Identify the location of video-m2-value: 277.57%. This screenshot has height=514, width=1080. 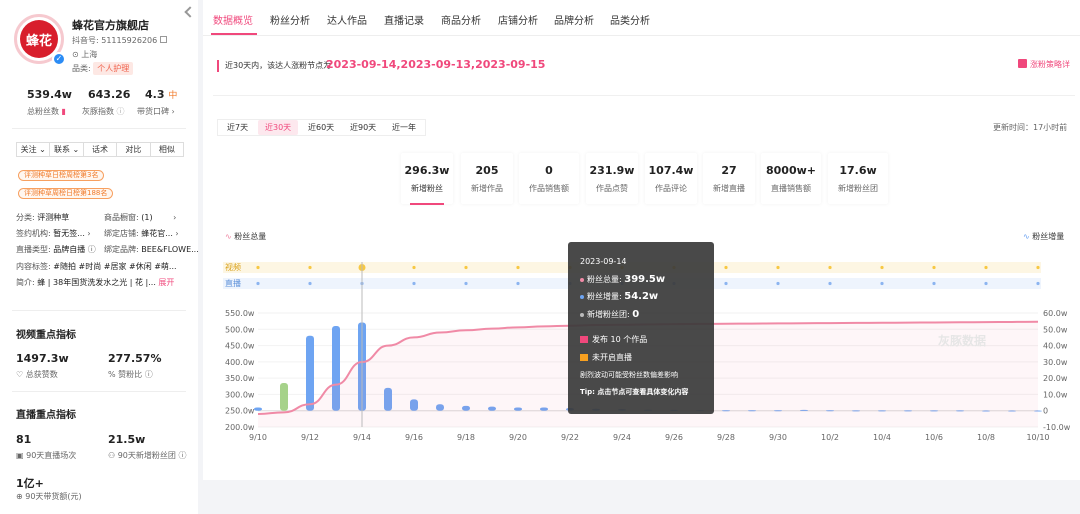
(135, 358).